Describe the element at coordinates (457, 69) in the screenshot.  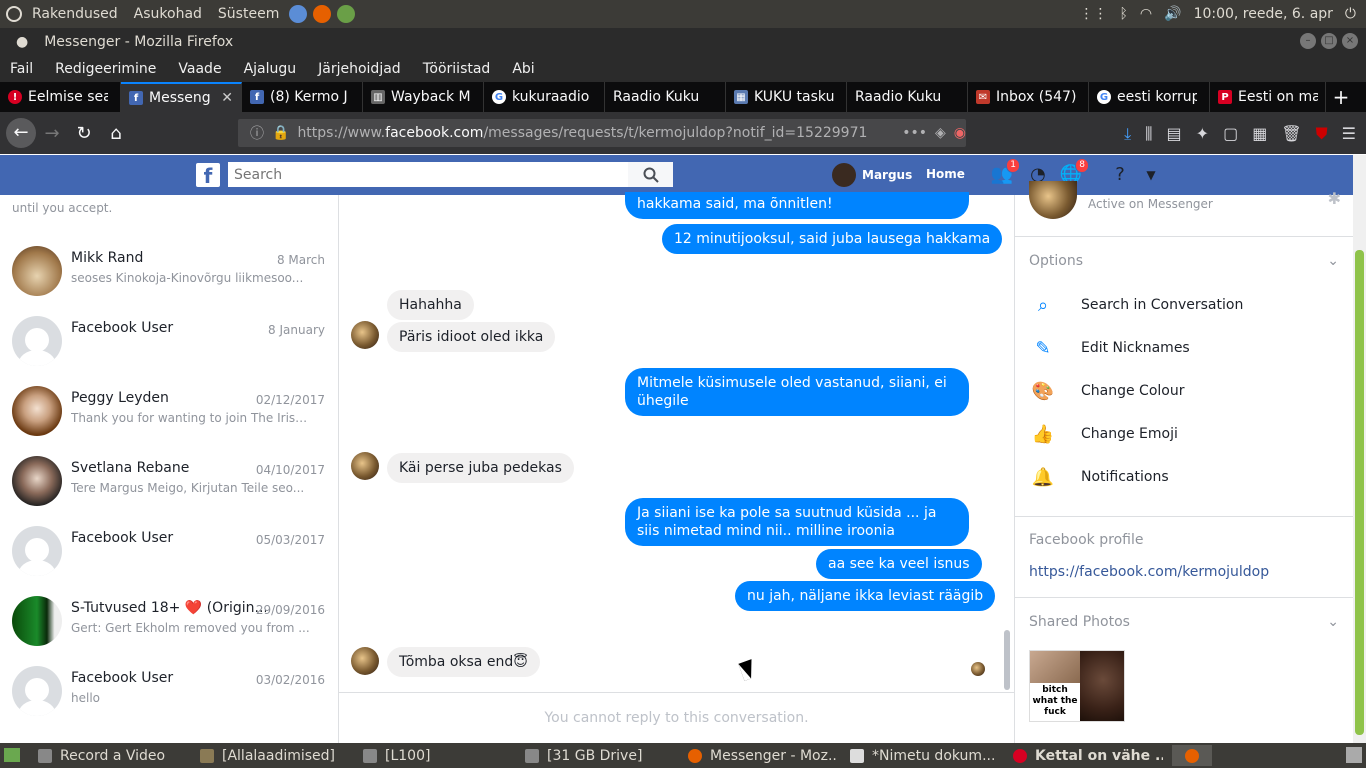
I see `menu-tools: Tööriistad` at that location.